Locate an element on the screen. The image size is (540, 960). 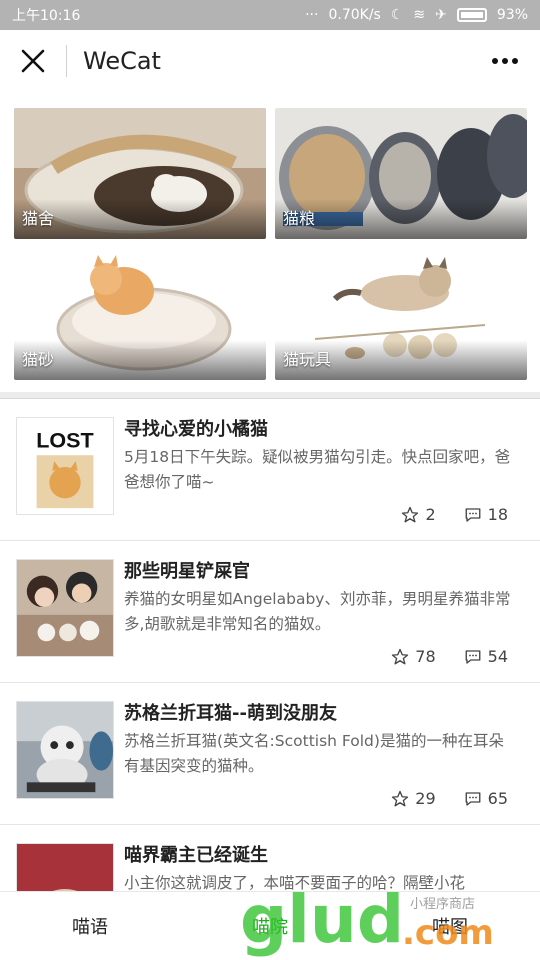
more-button is located at coordinates (505, 61).